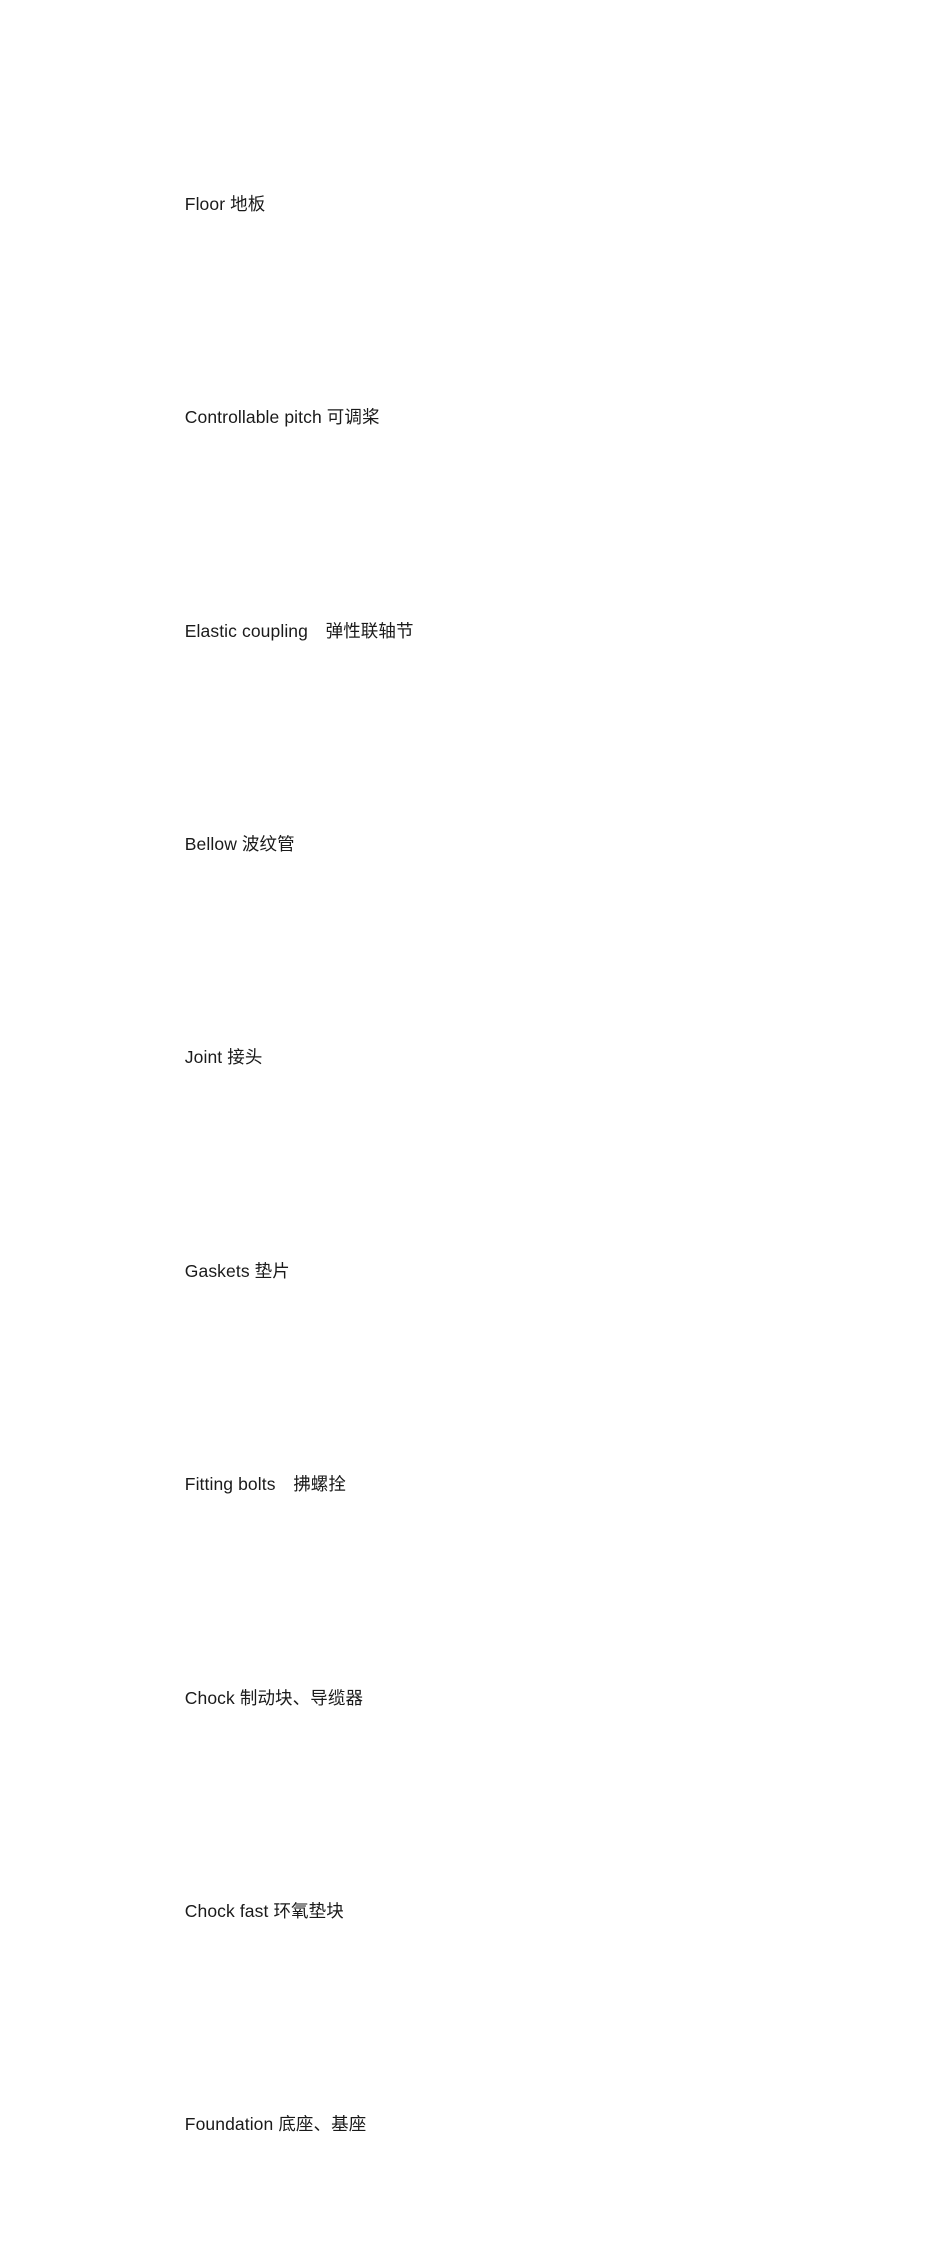 Image resolution: width=945 pixels, height=2246 pixels. What do you see at coordinates (203, 1057) in the screenshot?
I see `term-english: Joint` at bounding box center [203, 1057].